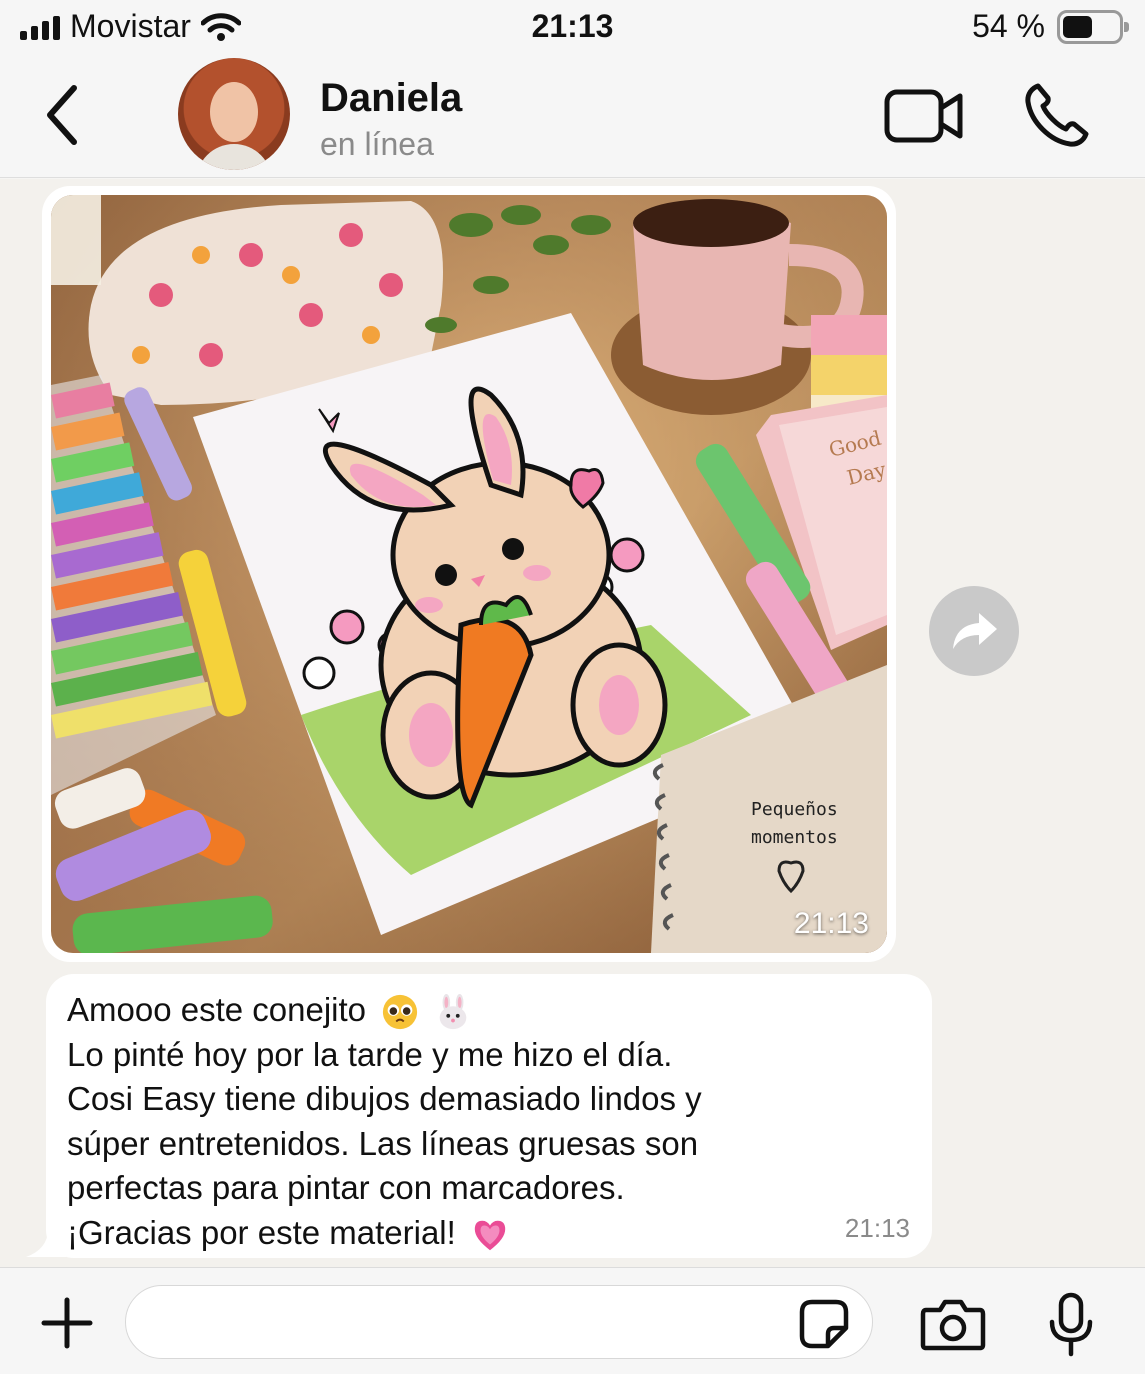 This screenshot has width=1145, height=1374. Describe the element at coordinates (346, 1187) in the screenshot. I see `message-line: perfectas para pintar con marcadores.` at that location.